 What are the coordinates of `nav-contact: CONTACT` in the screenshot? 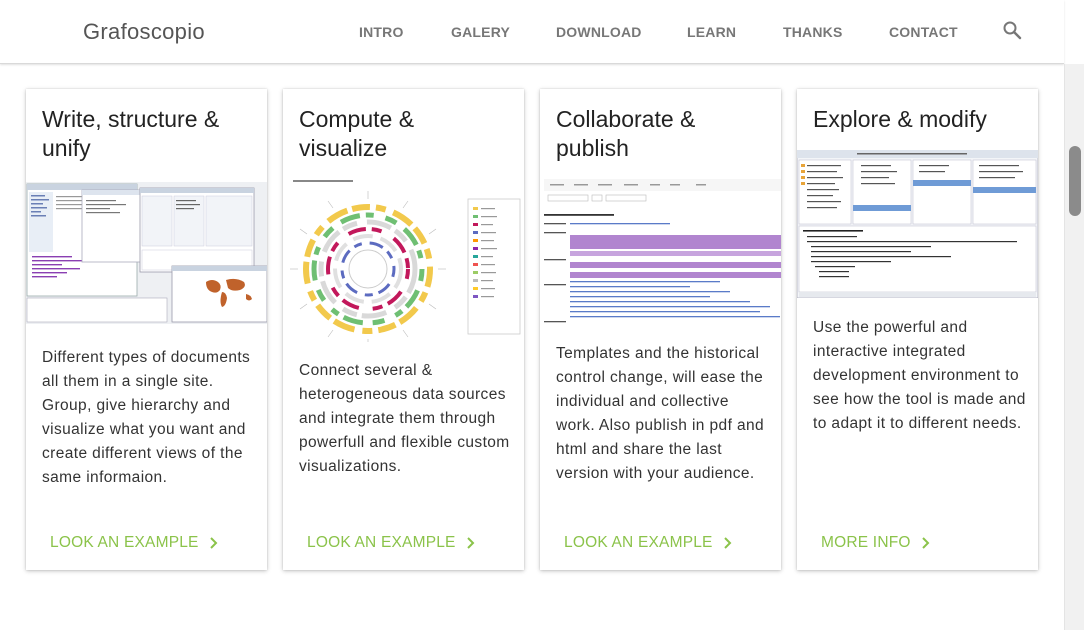 It's located at (923, 32).